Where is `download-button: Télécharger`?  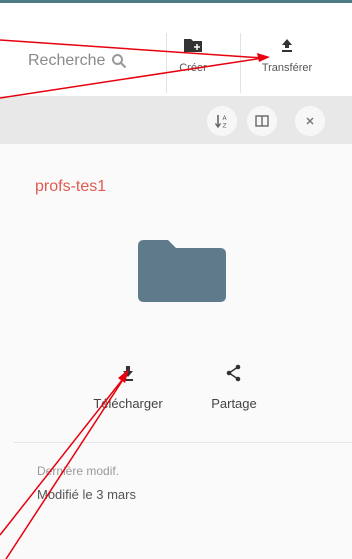
download-button: Télécharger is located at coordinates (128, 387).